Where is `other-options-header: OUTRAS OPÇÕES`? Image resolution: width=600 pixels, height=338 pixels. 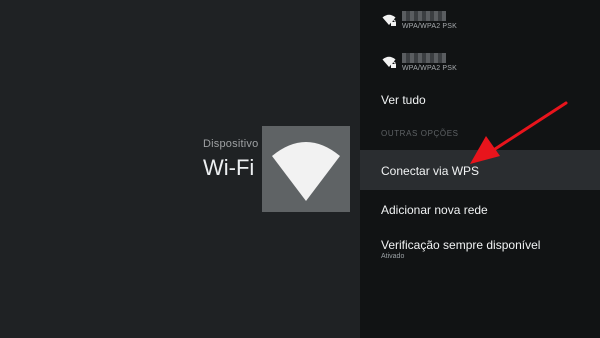 other-options-header: OUTRAS OPÇÕES is located at coordinates (420, 133).